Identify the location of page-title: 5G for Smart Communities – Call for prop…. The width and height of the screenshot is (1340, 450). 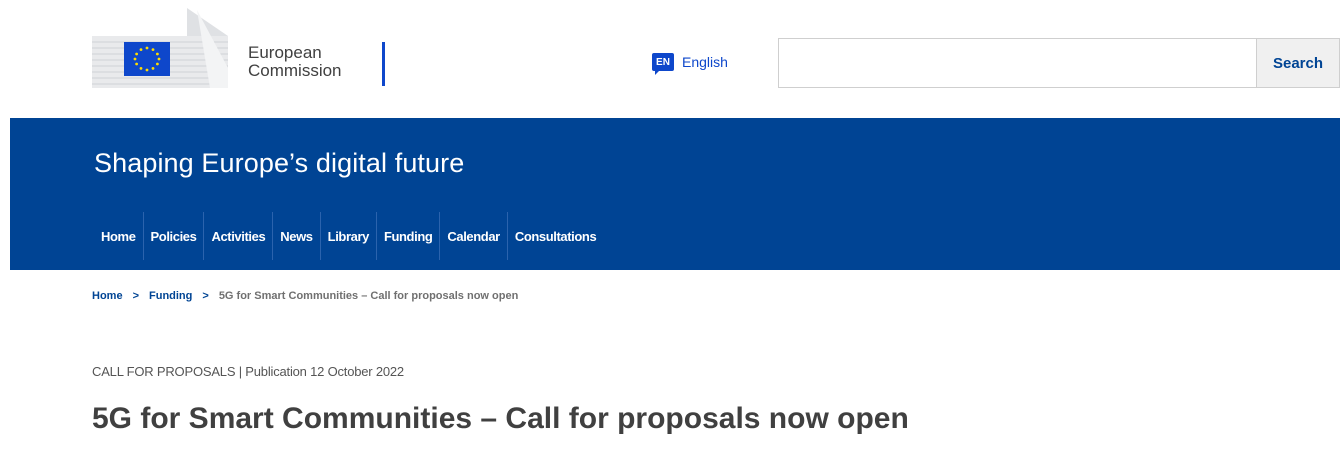
(500, 418).